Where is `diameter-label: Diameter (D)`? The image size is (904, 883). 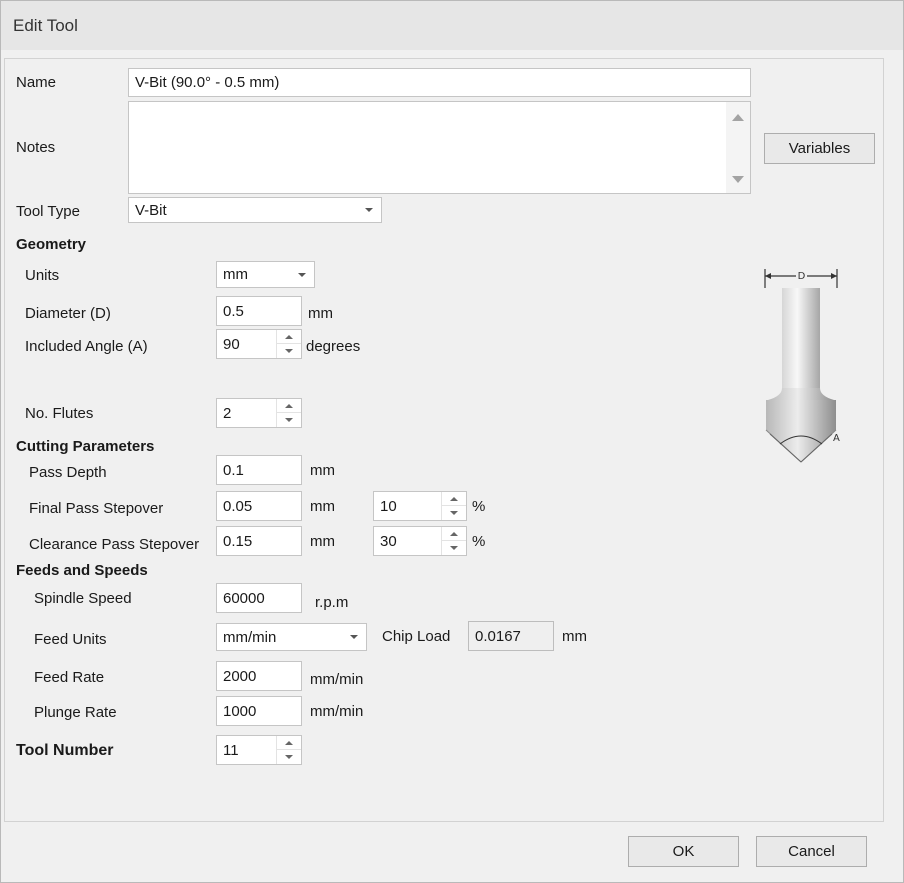
diameter-label: Diameter (D) is located at coordinates (68, 313).